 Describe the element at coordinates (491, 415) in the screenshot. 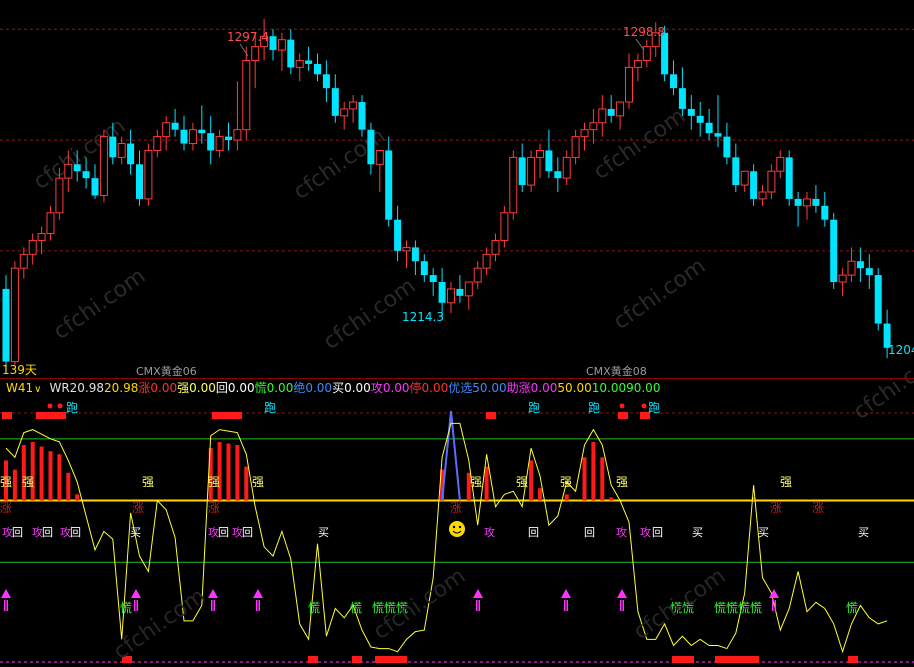

I see `top-signal-marker` at that location.